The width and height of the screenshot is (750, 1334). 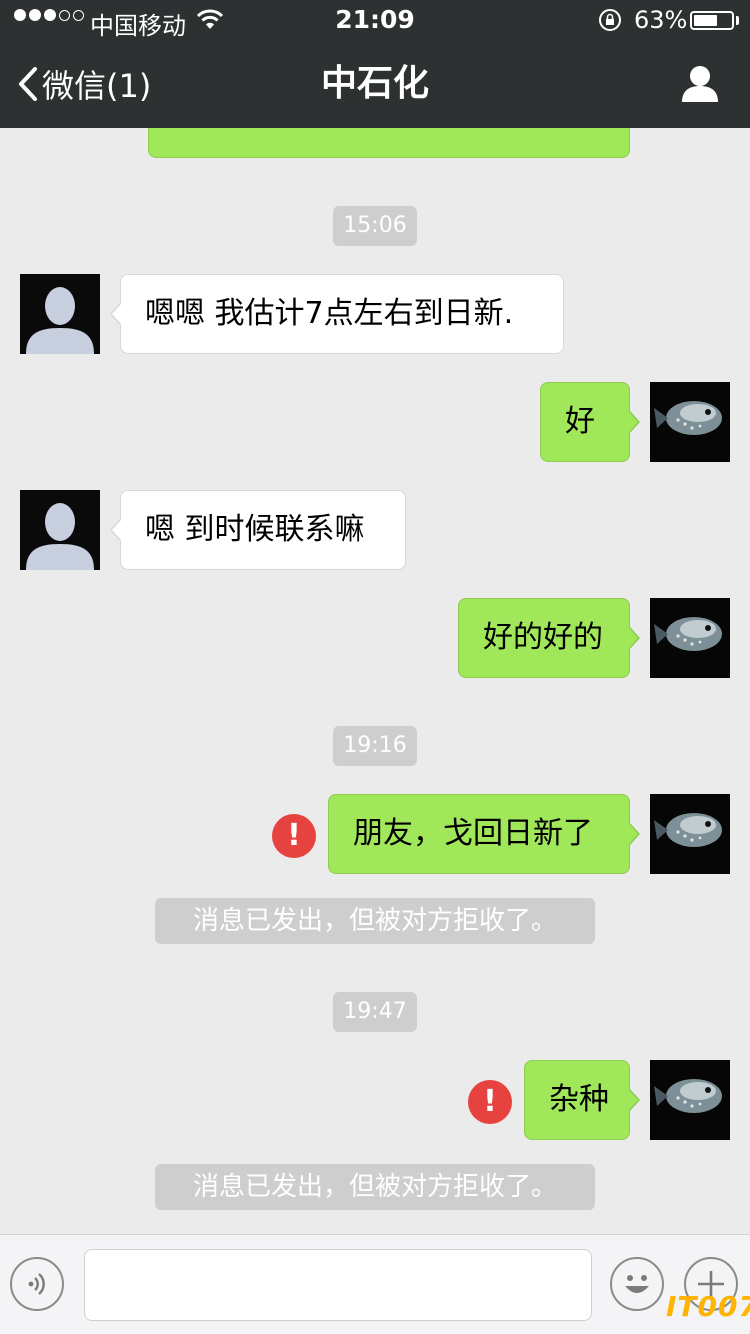 I want to click on rotation-lock-icon, so click(x=610, y=23).